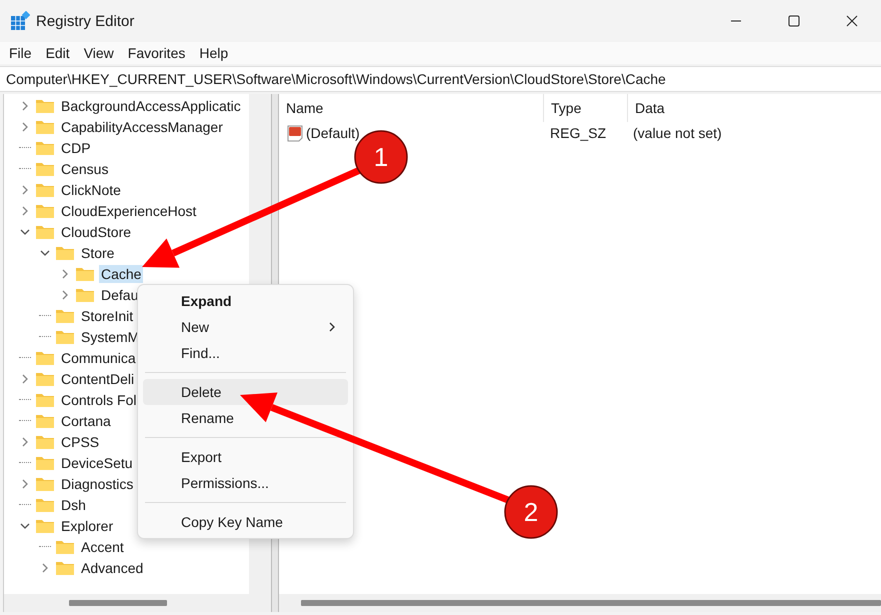 The image size is (881, 615). Describe the element at coordinates (578, 133) in the screenshot. I see `value-type: REG_SZ` at that location.